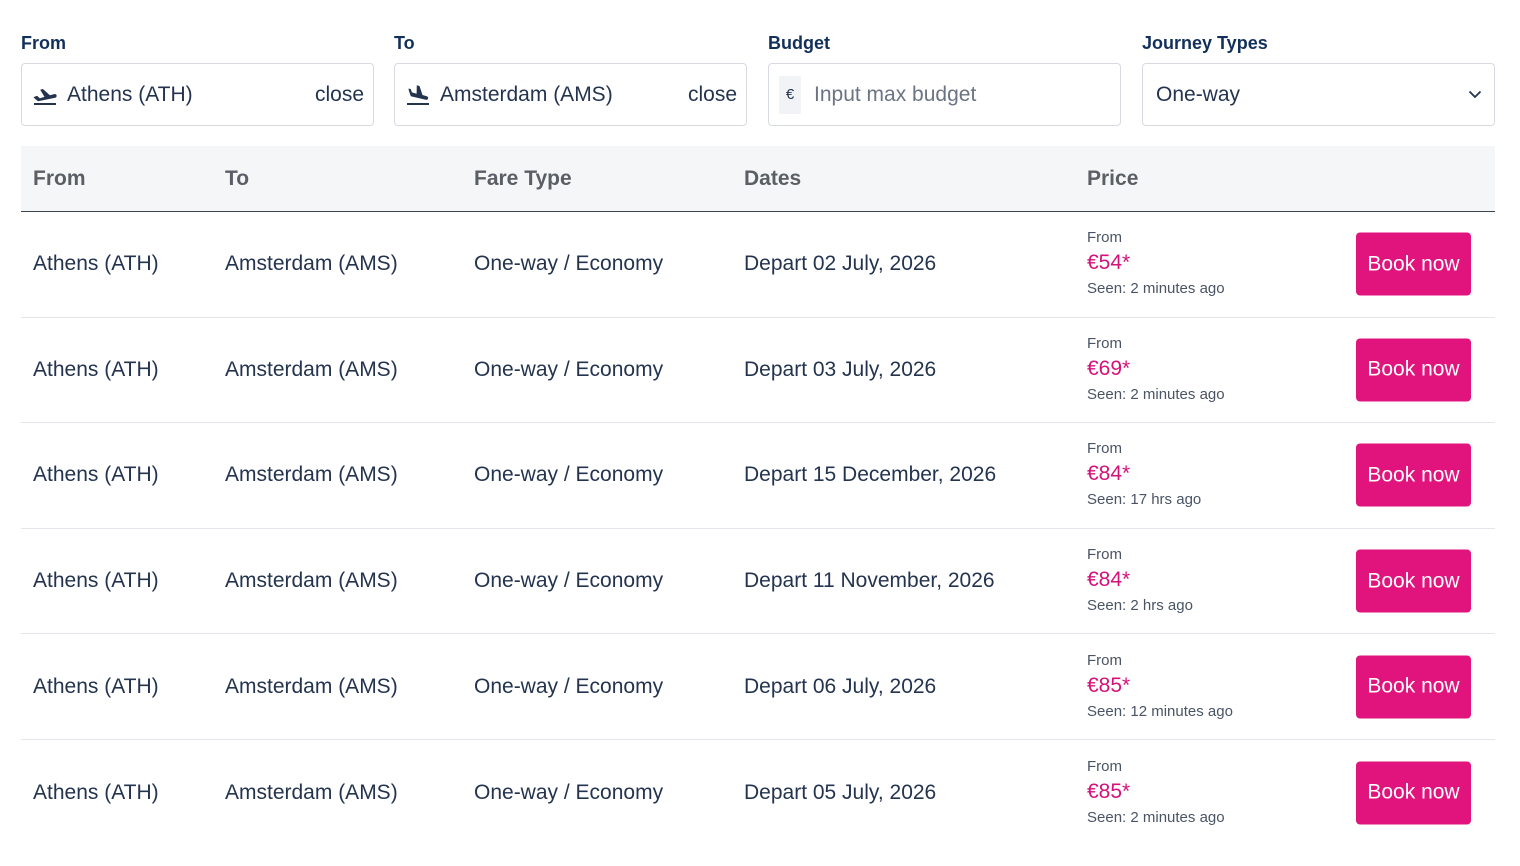 This screenshot has width=1520, height=866. I want to click on to-field: Amsterdam (AMS) close, so click(570, 94).